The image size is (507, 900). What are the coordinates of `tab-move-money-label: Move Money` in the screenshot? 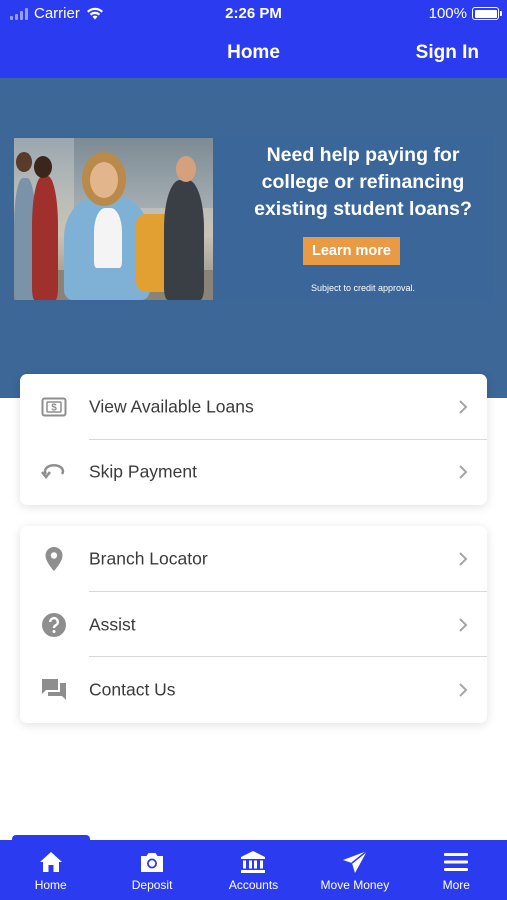 It's located at (355, 885).